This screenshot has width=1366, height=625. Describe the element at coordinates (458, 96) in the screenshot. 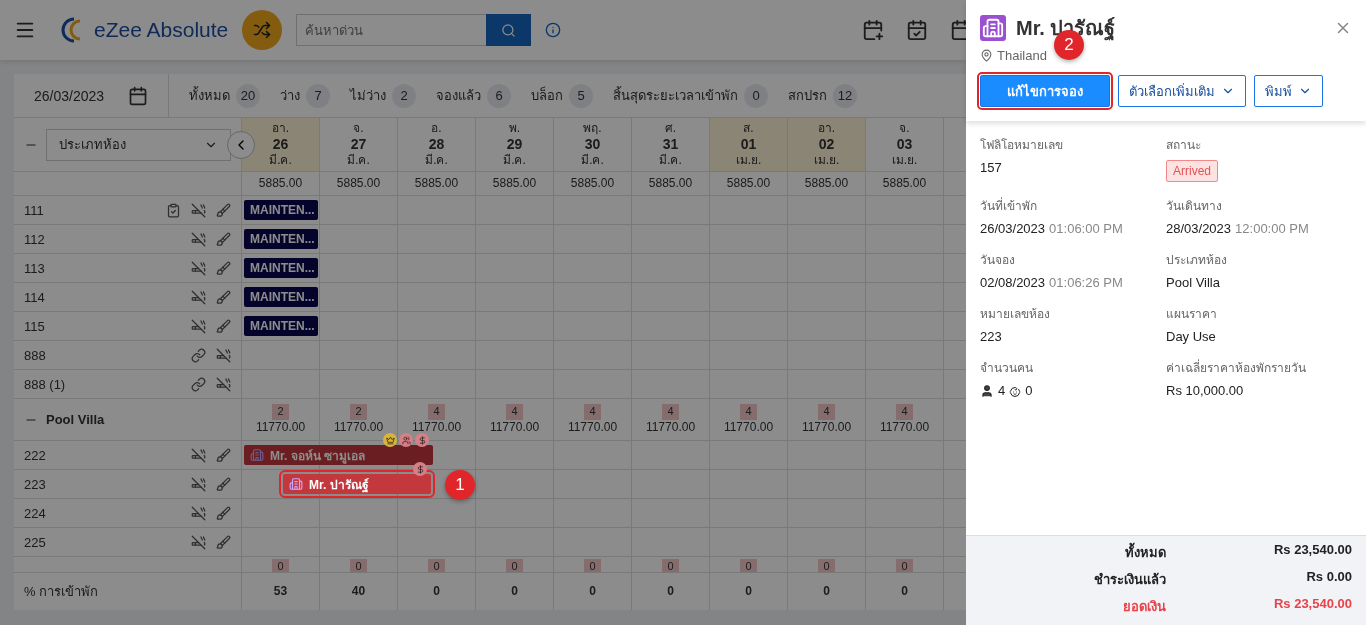

I see `stat-label: จองแล้ว` at that location.